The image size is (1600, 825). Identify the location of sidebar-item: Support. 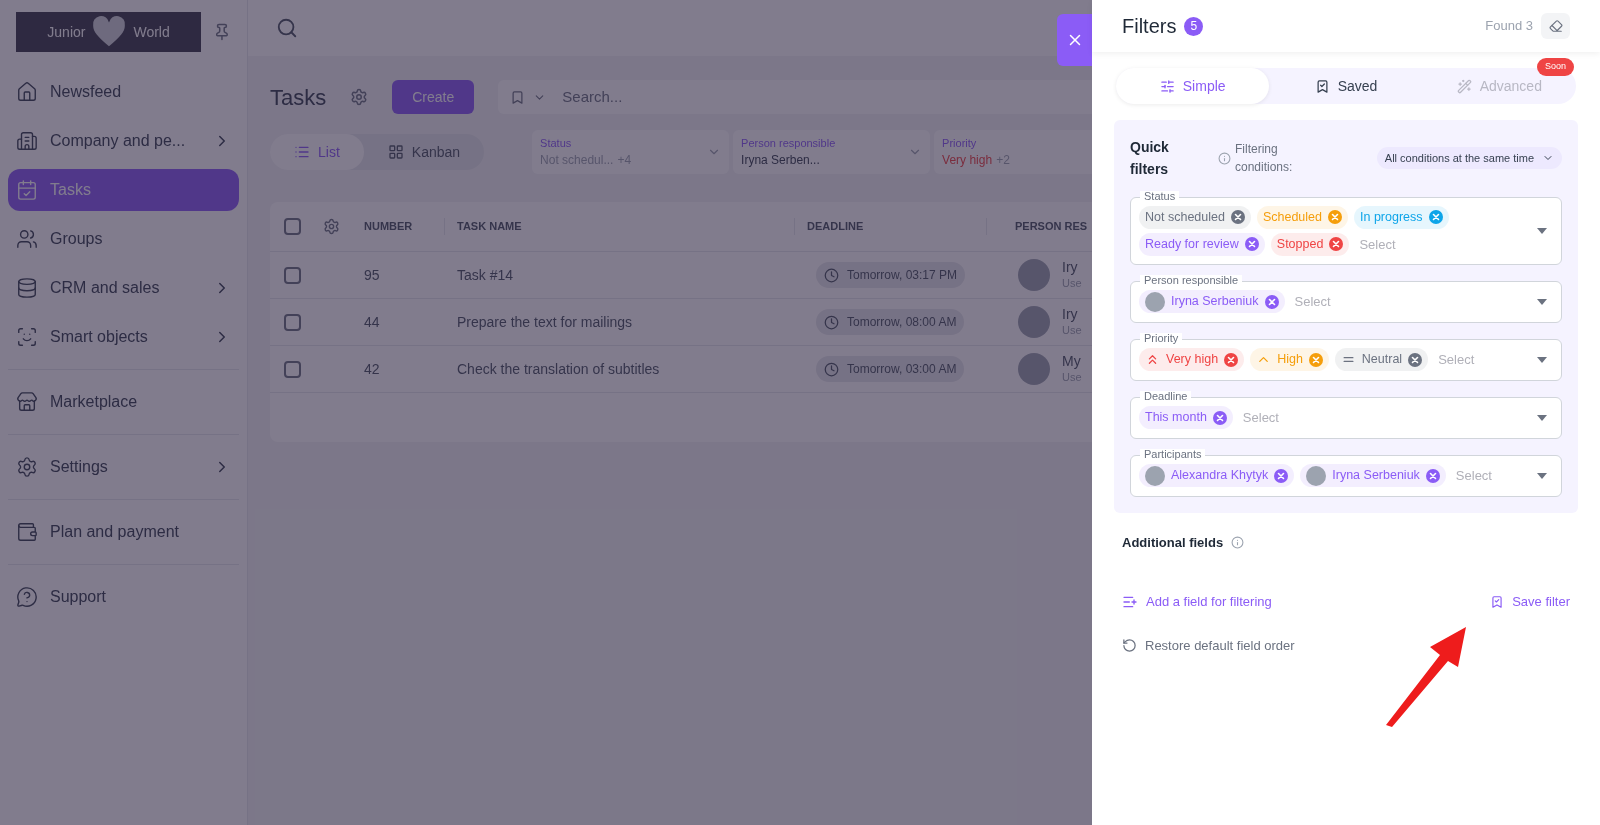
(123, 597).